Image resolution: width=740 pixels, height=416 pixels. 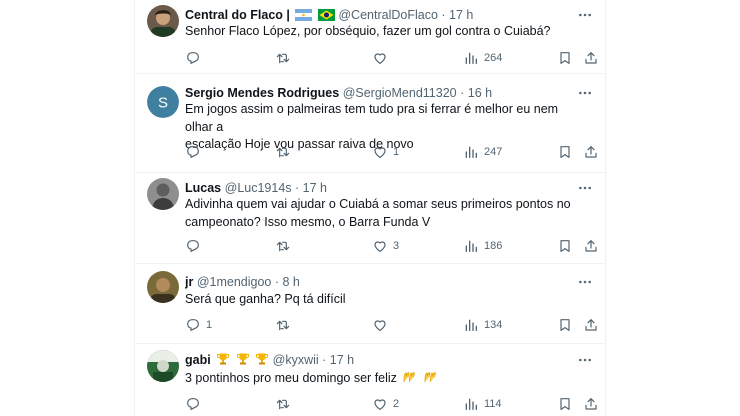 What do you see at coordinates (308, 221) in the screenshot?
I see `post-text-line: campeonato? Isso mesmo, o Barra Funda V` at bounding box center [308, 221].